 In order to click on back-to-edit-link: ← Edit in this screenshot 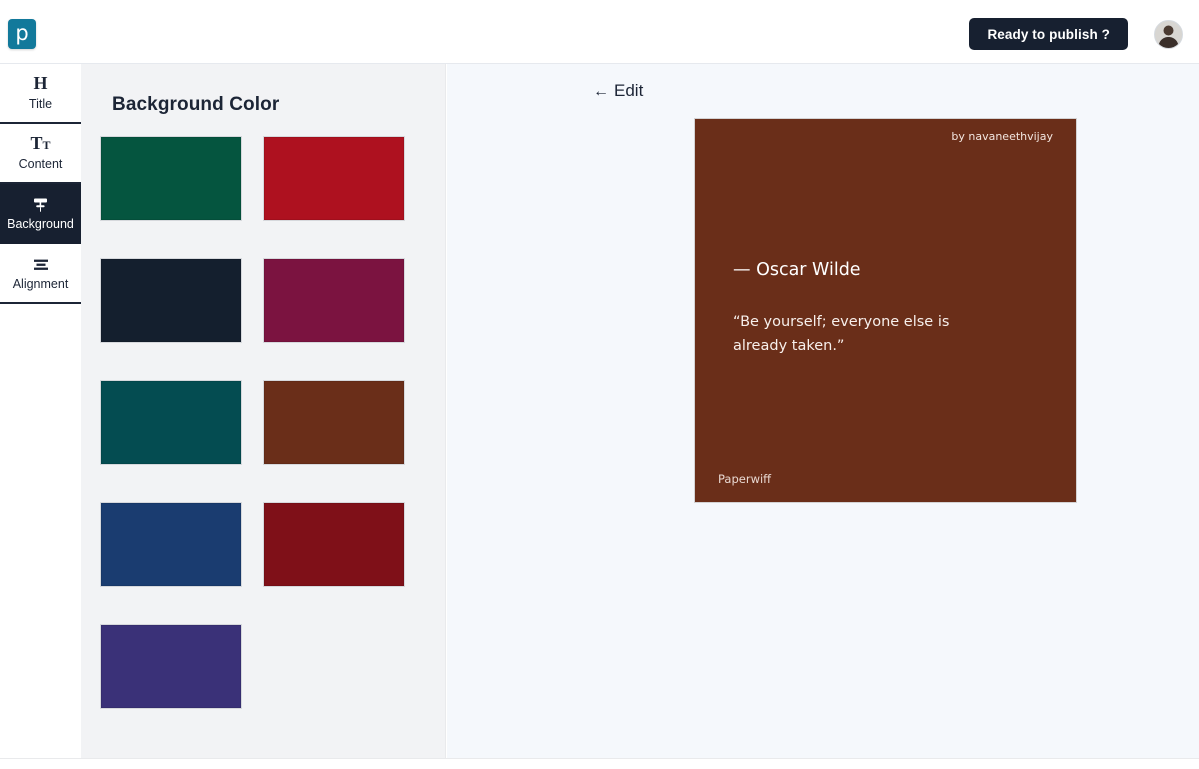, I will do `click(618, 91)`.